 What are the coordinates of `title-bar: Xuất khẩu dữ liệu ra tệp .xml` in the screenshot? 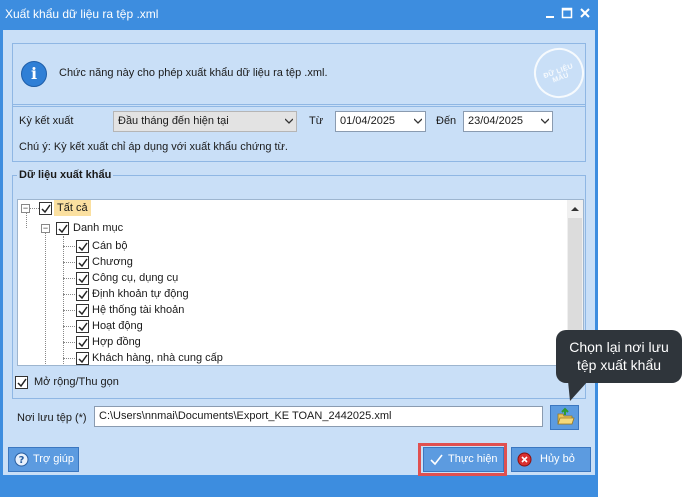 It's located at (299, 14).